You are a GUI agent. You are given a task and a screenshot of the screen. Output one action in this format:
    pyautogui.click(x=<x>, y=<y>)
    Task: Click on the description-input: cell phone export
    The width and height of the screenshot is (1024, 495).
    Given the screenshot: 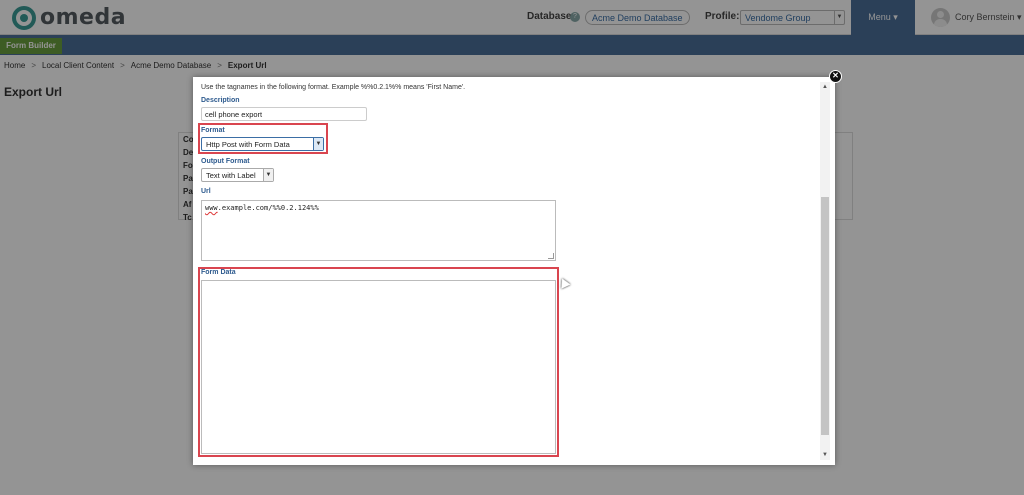 What is the action you would take?
    pyautogui.click(x=284, y=114)
    